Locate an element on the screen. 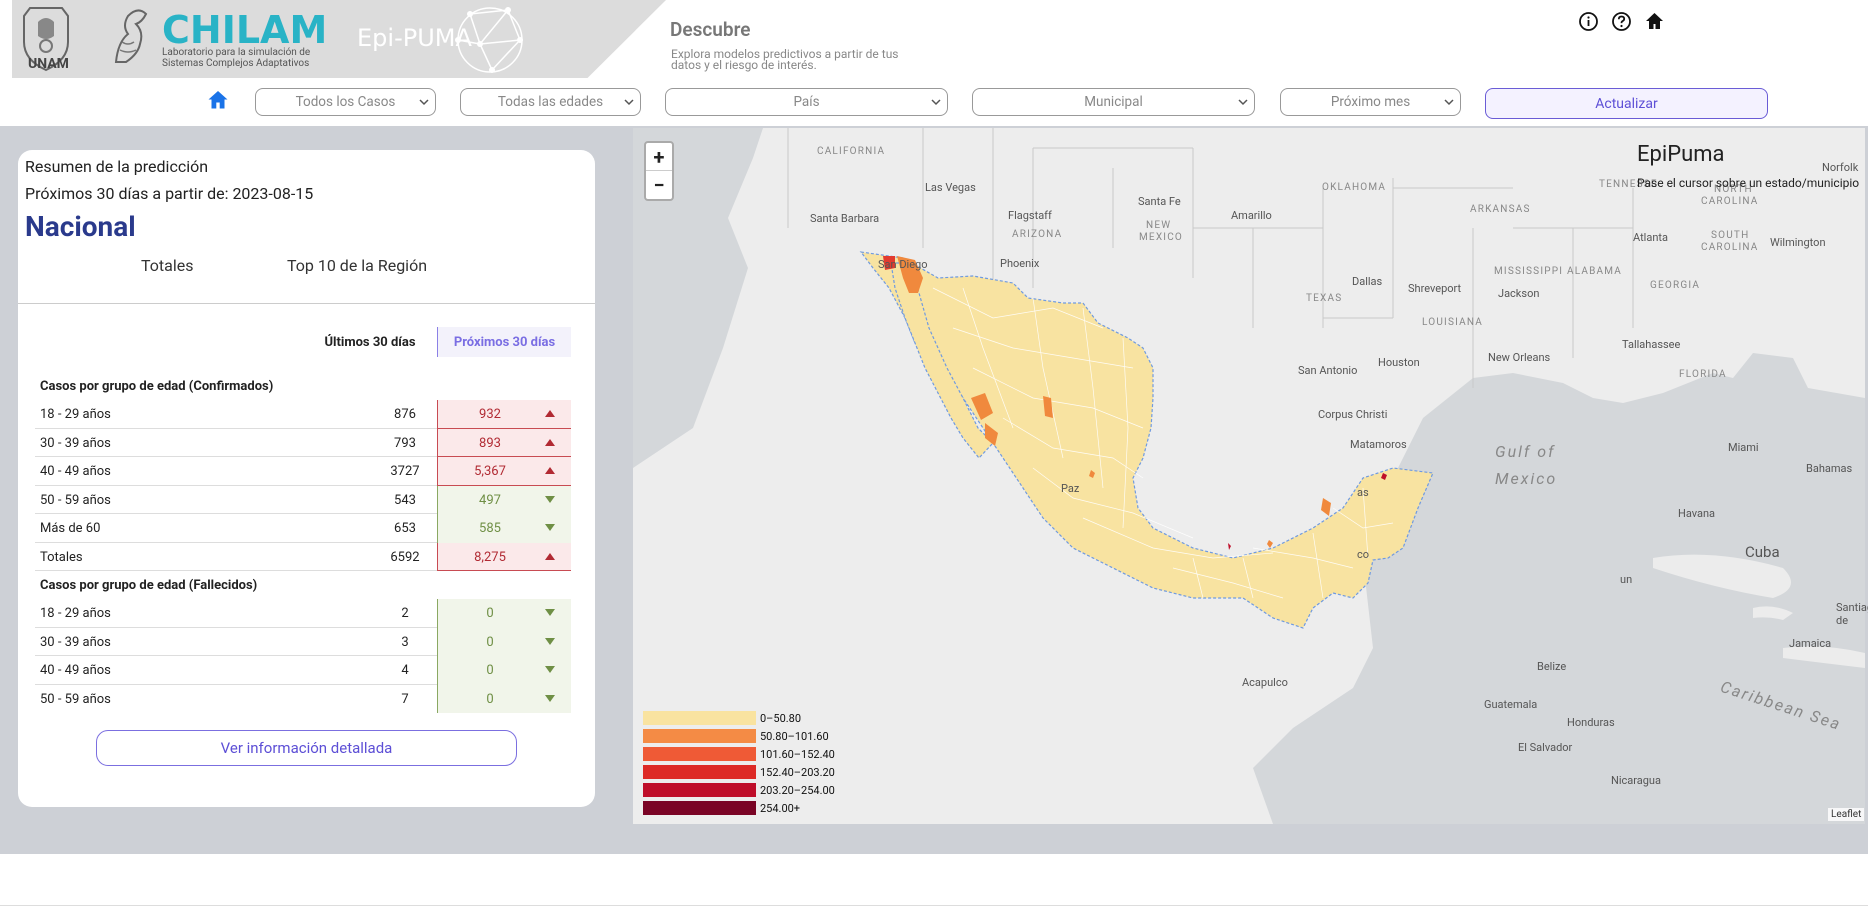 This screenshot has height=906, width=1868. legend-item: 50.80–101.60 is located at coordinates (739, 736).